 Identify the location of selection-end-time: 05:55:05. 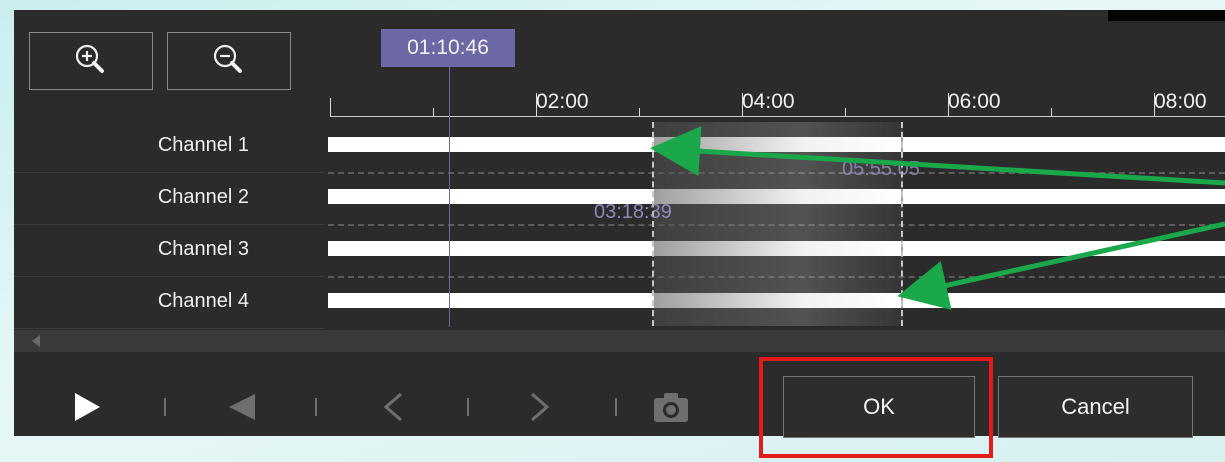
(881, 169).